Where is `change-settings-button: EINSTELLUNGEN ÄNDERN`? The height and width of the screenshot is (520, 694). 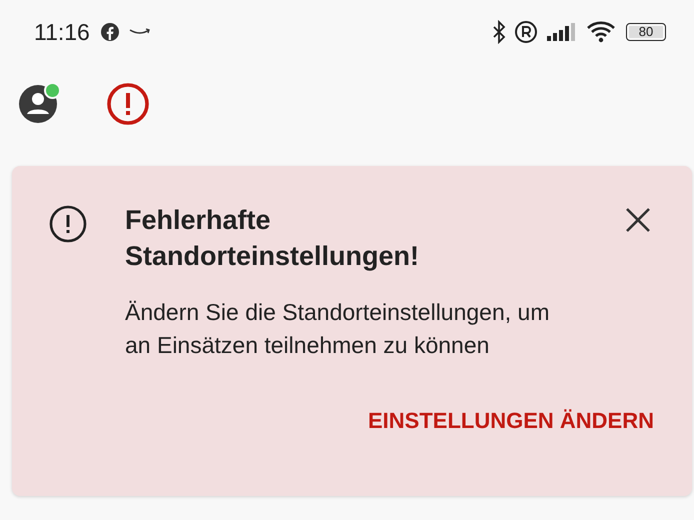 change-settings-button: EINSTELLUNGEN ÄNDERN is located at coordinates (511, 421).